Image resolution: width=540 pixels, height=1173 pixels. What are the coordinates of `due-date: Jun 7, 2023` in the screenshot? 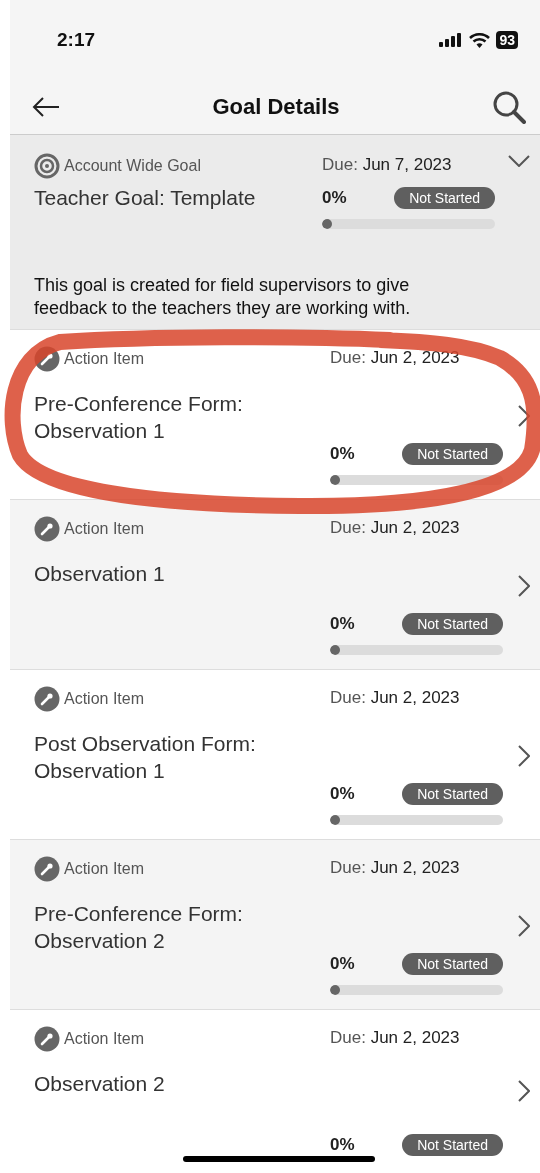 It's located at (407, 164).